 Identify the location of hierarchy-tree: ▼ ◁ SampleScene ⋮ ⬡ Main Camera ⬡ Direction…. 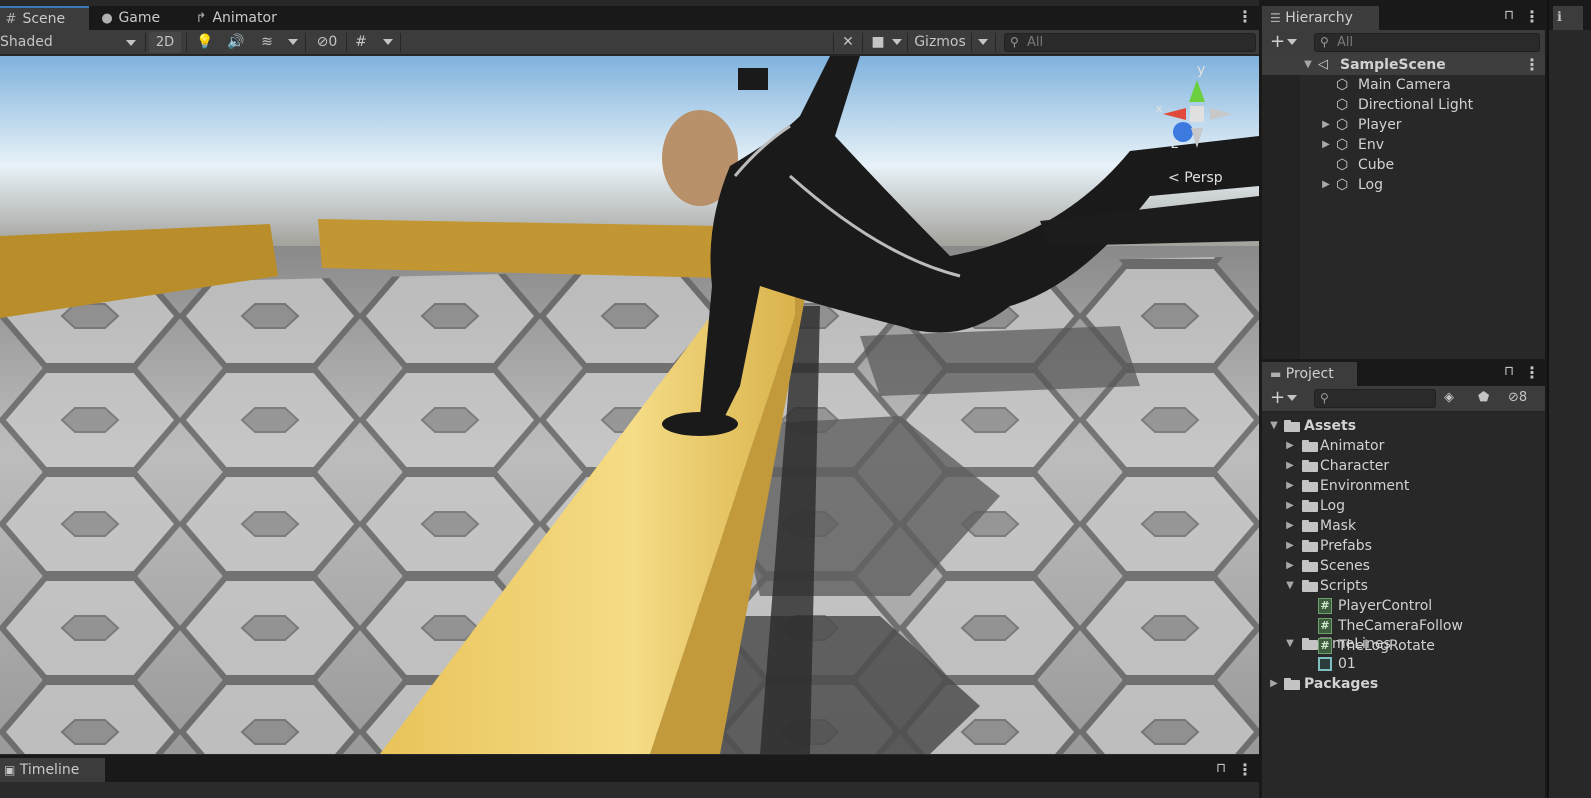
(1403, 207).